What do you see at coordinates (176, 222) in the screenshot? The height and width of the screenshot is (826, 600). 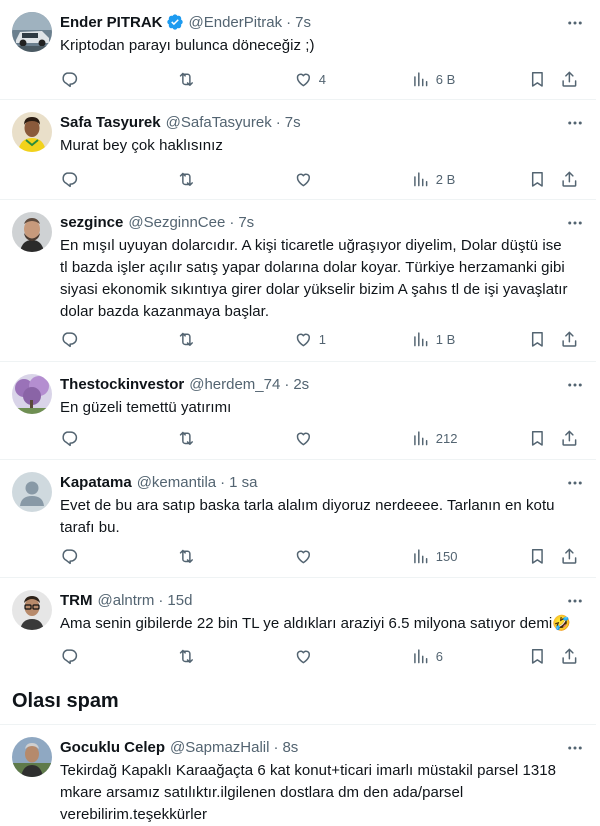 I see `author-handle: @SezginnCee` at bounding box center [176, 222].